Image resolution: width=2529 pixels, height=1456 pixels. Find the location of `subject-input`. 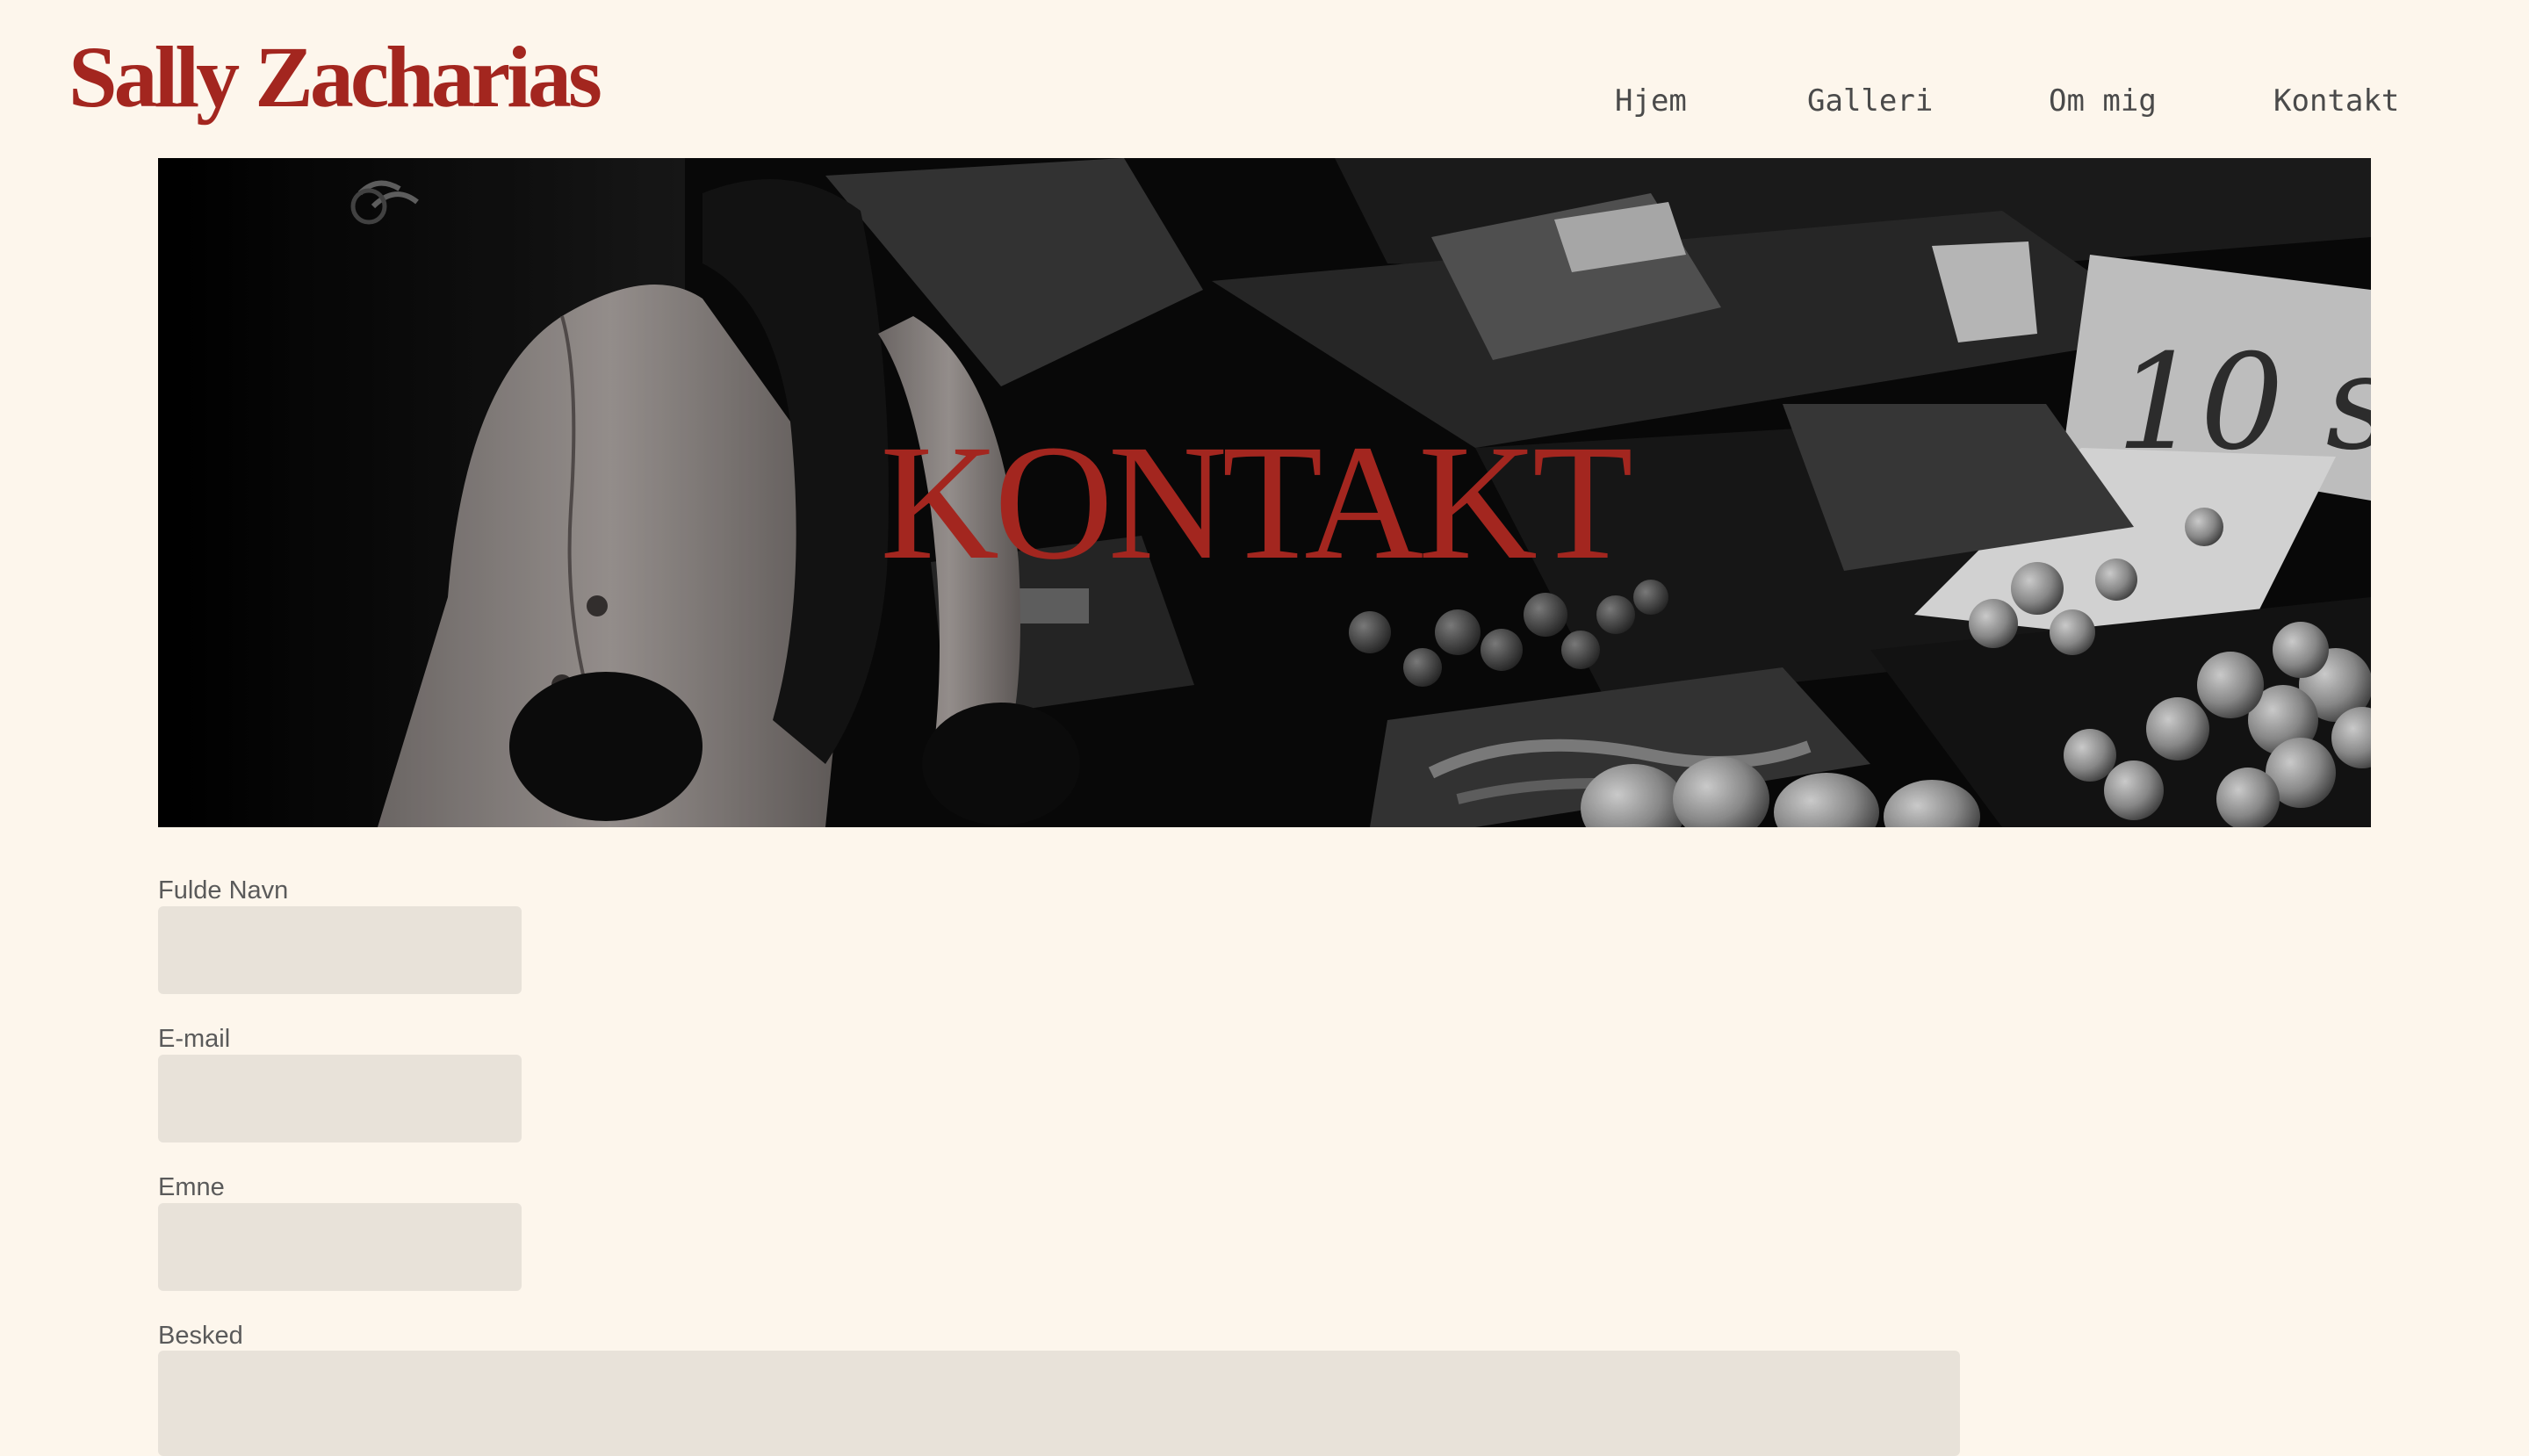

subject-input is located at coordinates (340, 1247).